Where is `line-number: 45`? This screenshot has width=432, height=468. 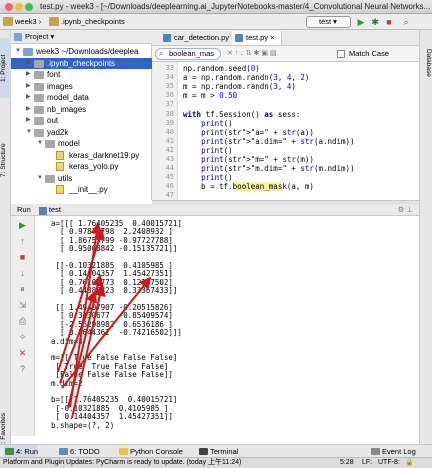
line-number: 45 is located at coordinates (169, 177).